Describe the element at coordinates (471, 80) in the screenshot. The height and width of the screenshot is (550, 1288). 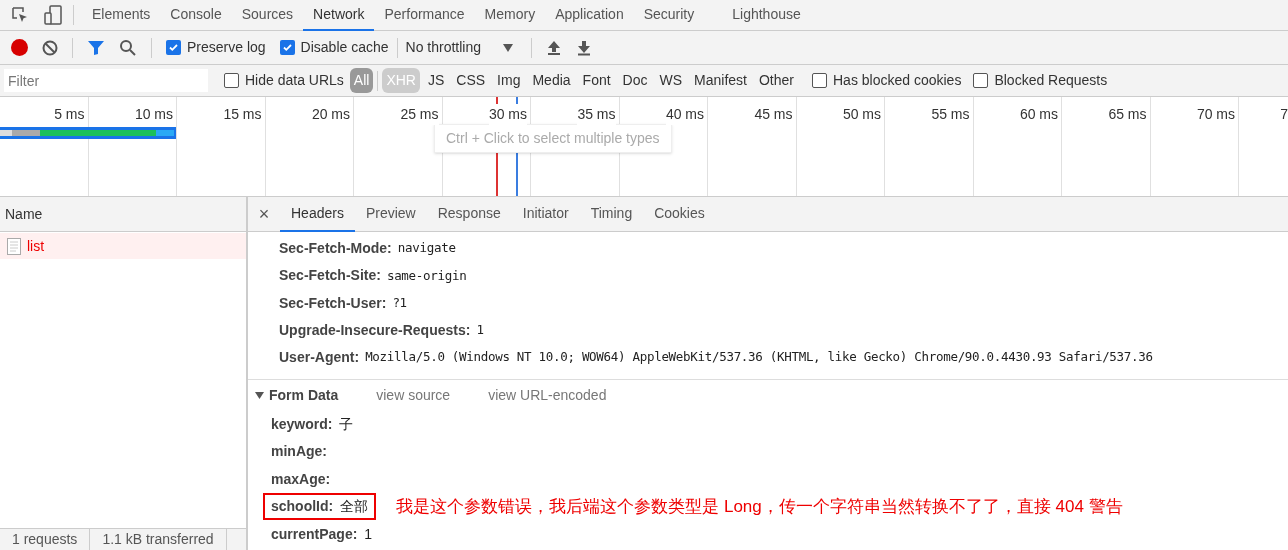
I see `type-filter: CSS` at that location.